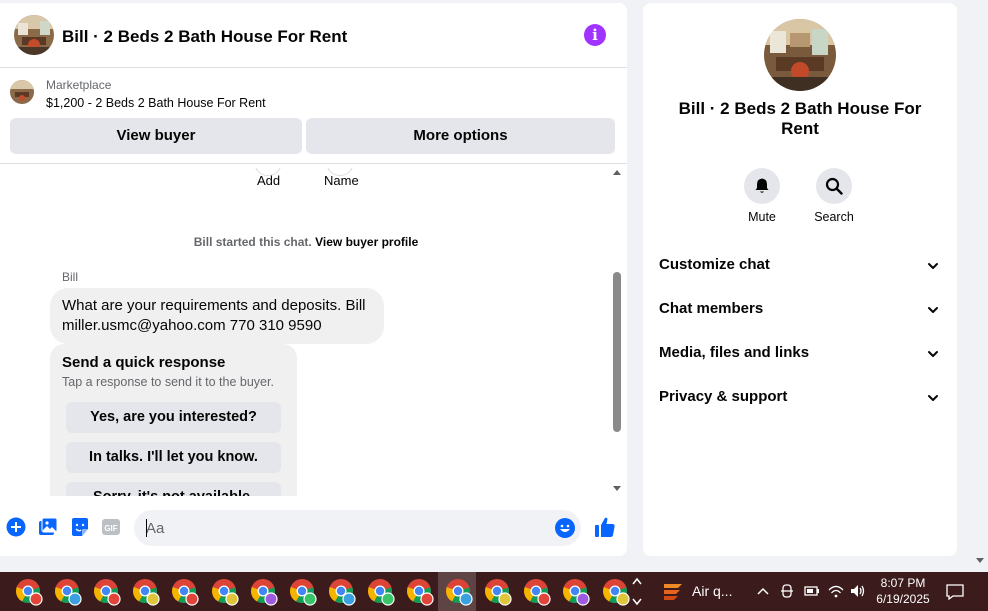 The image size is (988, 611). What do you see at coordinates (366, 242) in the screenshot?
I see `view-buyer-profile-link: View buyer profile` at bounding box center [366, 242].